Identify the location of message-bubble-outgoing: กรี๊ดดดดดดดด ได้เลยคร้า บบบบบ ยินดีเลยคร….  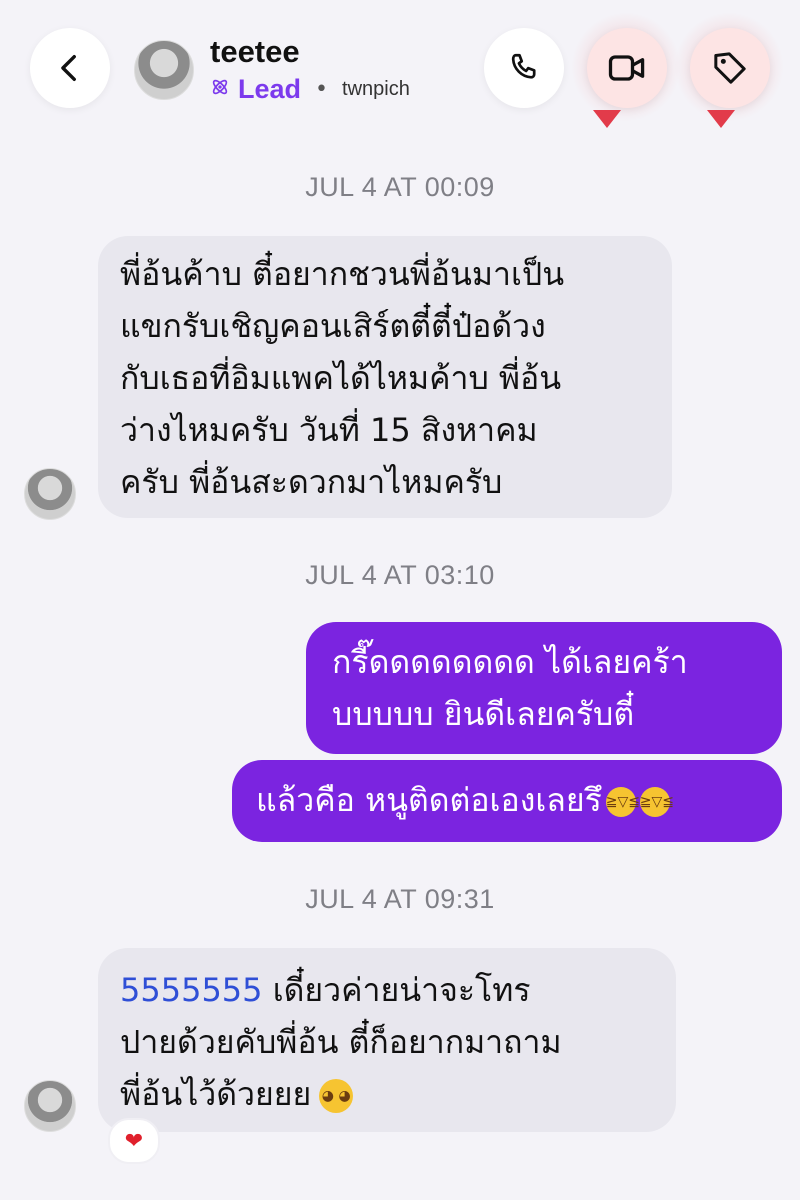
(544, 688).